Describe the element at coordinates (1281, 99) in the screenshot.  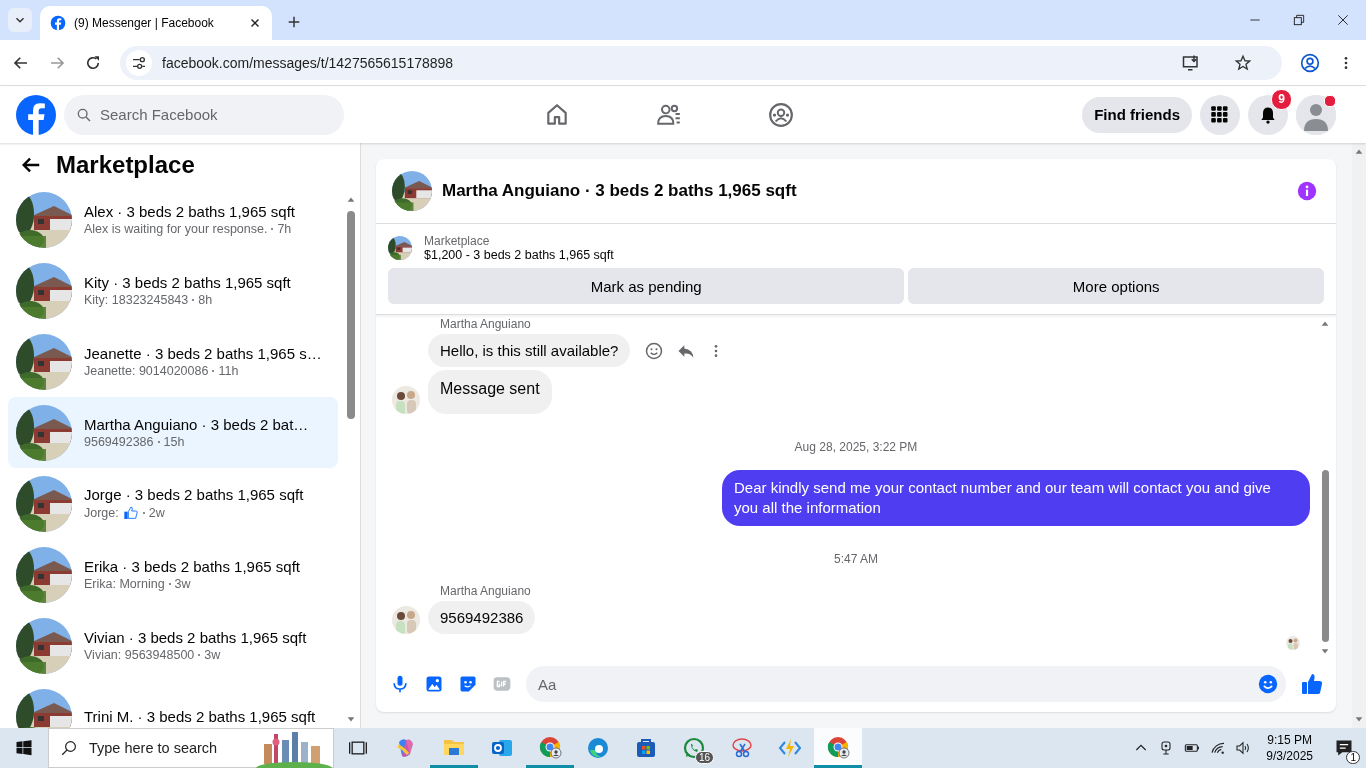
I see `notification-badge: 9` at that location.